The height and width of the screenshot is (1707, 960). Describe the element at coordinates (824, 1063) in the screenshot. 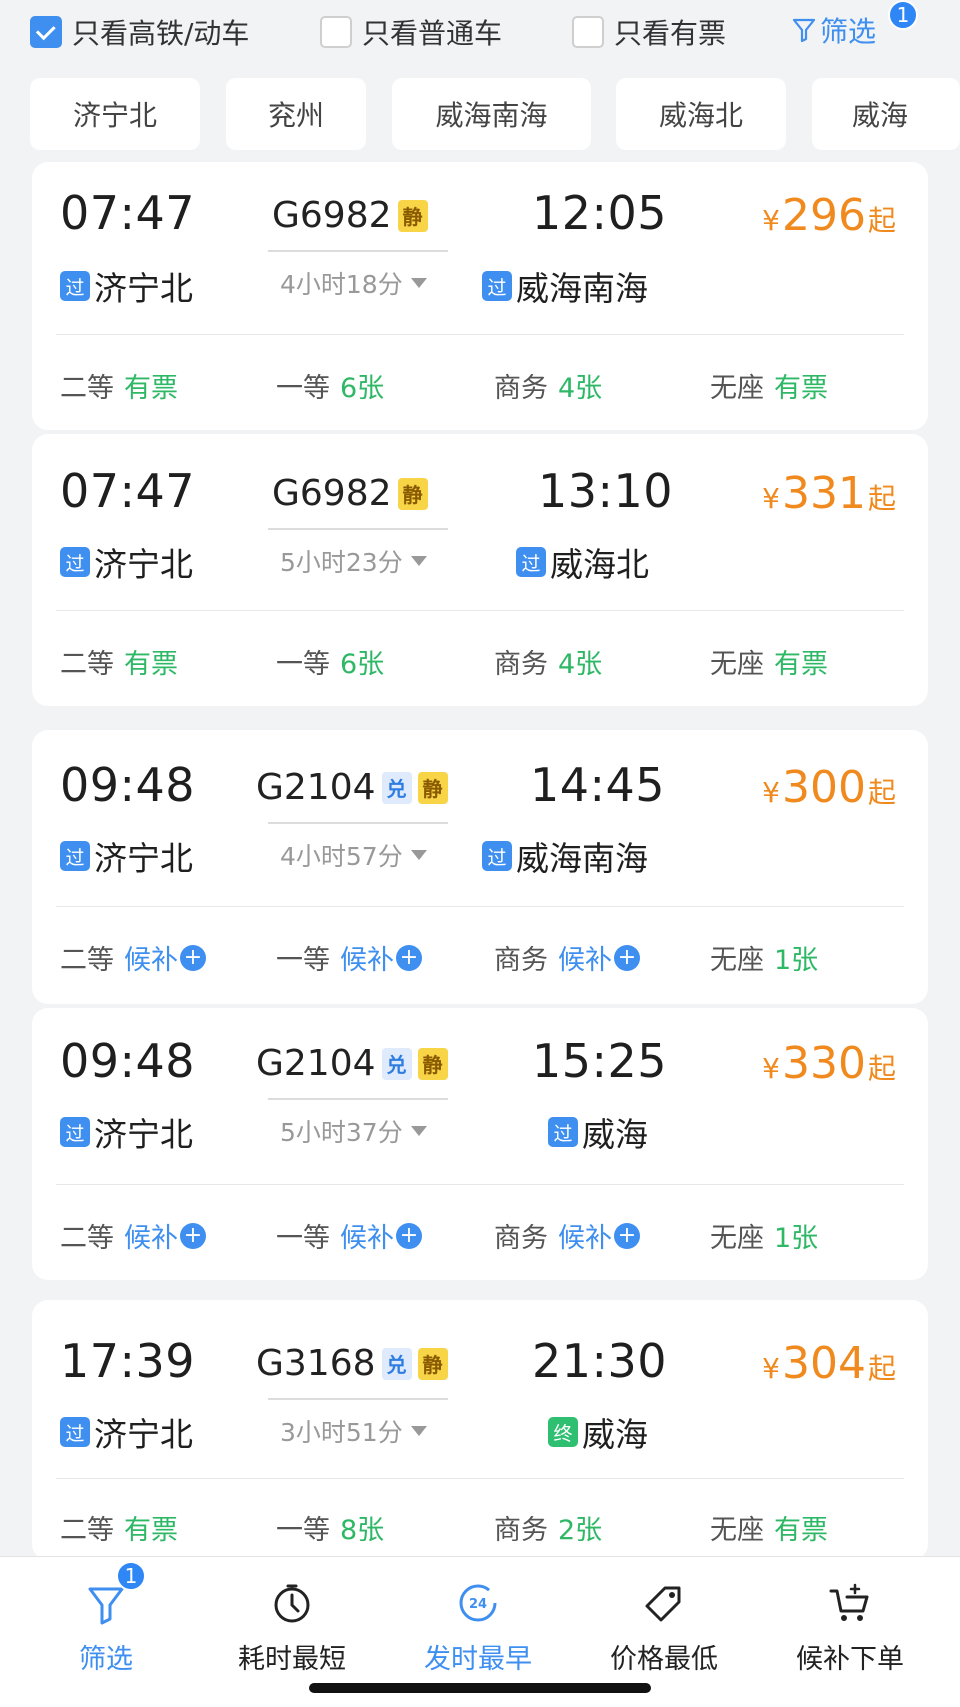

I see `price-value: 330` at that location.